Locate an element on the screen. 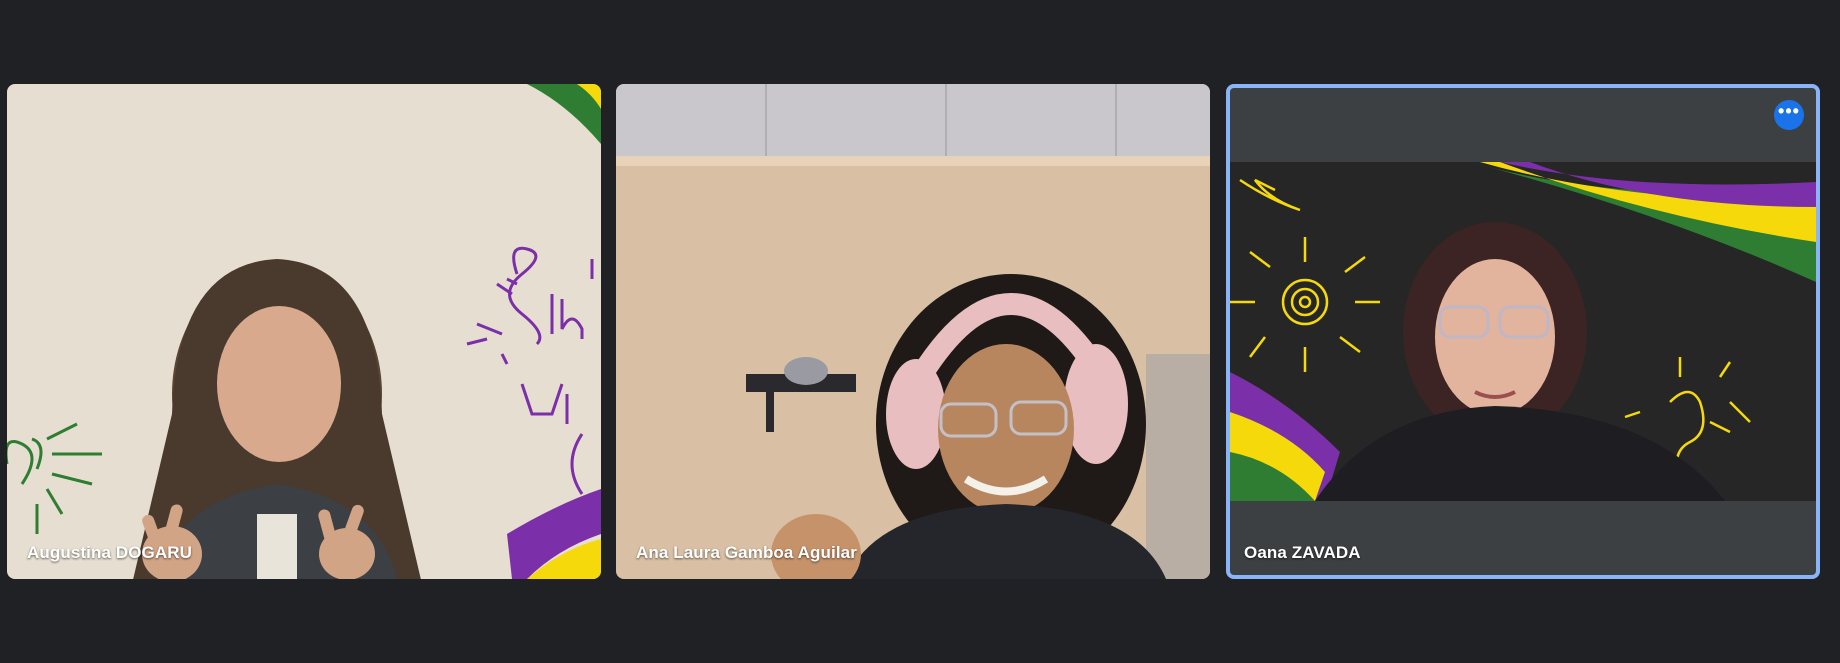  more-horiz-icon: ••• is located at coordinates (1789, 111).